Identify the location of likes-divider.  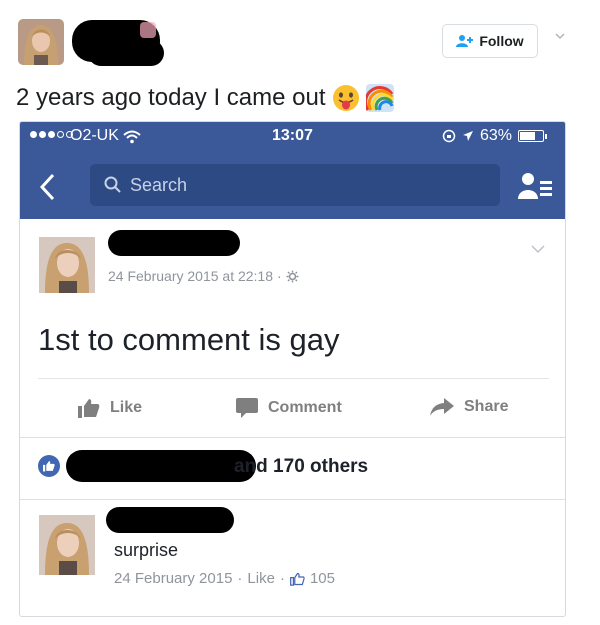
(292, 499).